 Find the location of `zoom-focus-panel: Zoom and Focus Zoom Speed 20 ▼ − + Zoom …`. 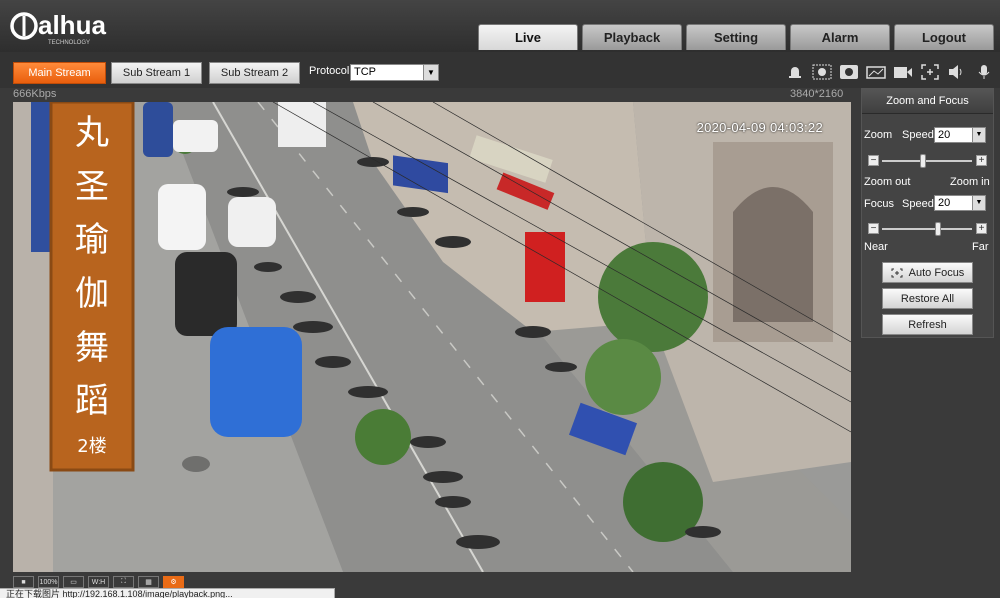

zoom-focus-panel: Zoom and Focus Zoom Speed 20 ▼ − + Zoom … is located at coordinates (927, 213).